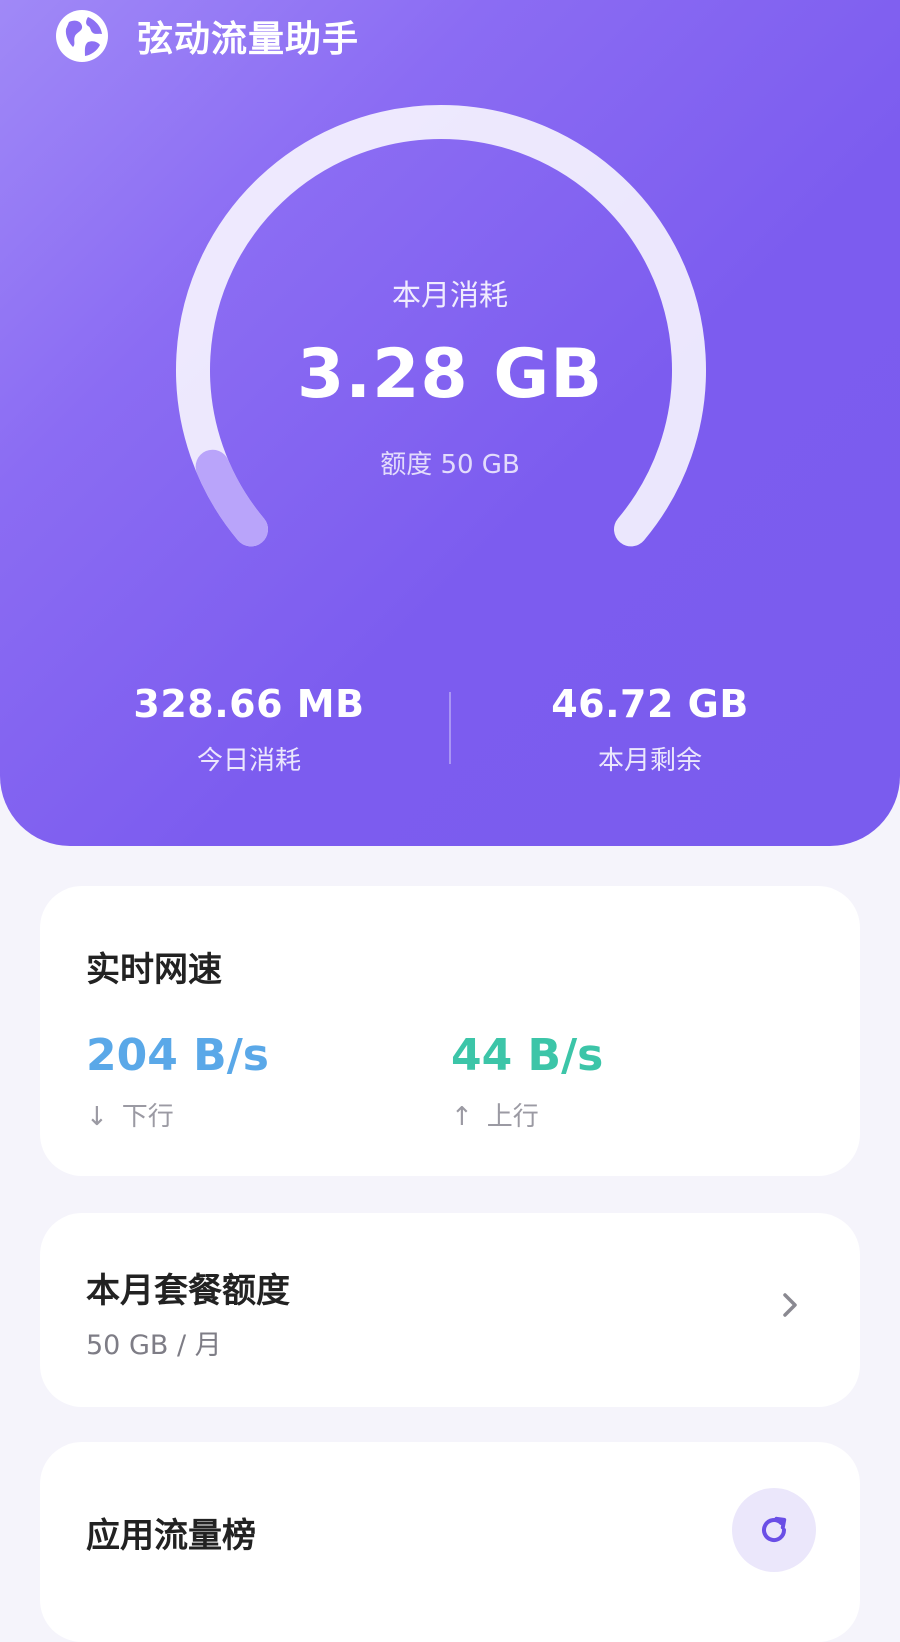 Image resolution: width=900 pixels, height=1642 pixels. I want to click on upload-label: 上行, so click(512, 1117).